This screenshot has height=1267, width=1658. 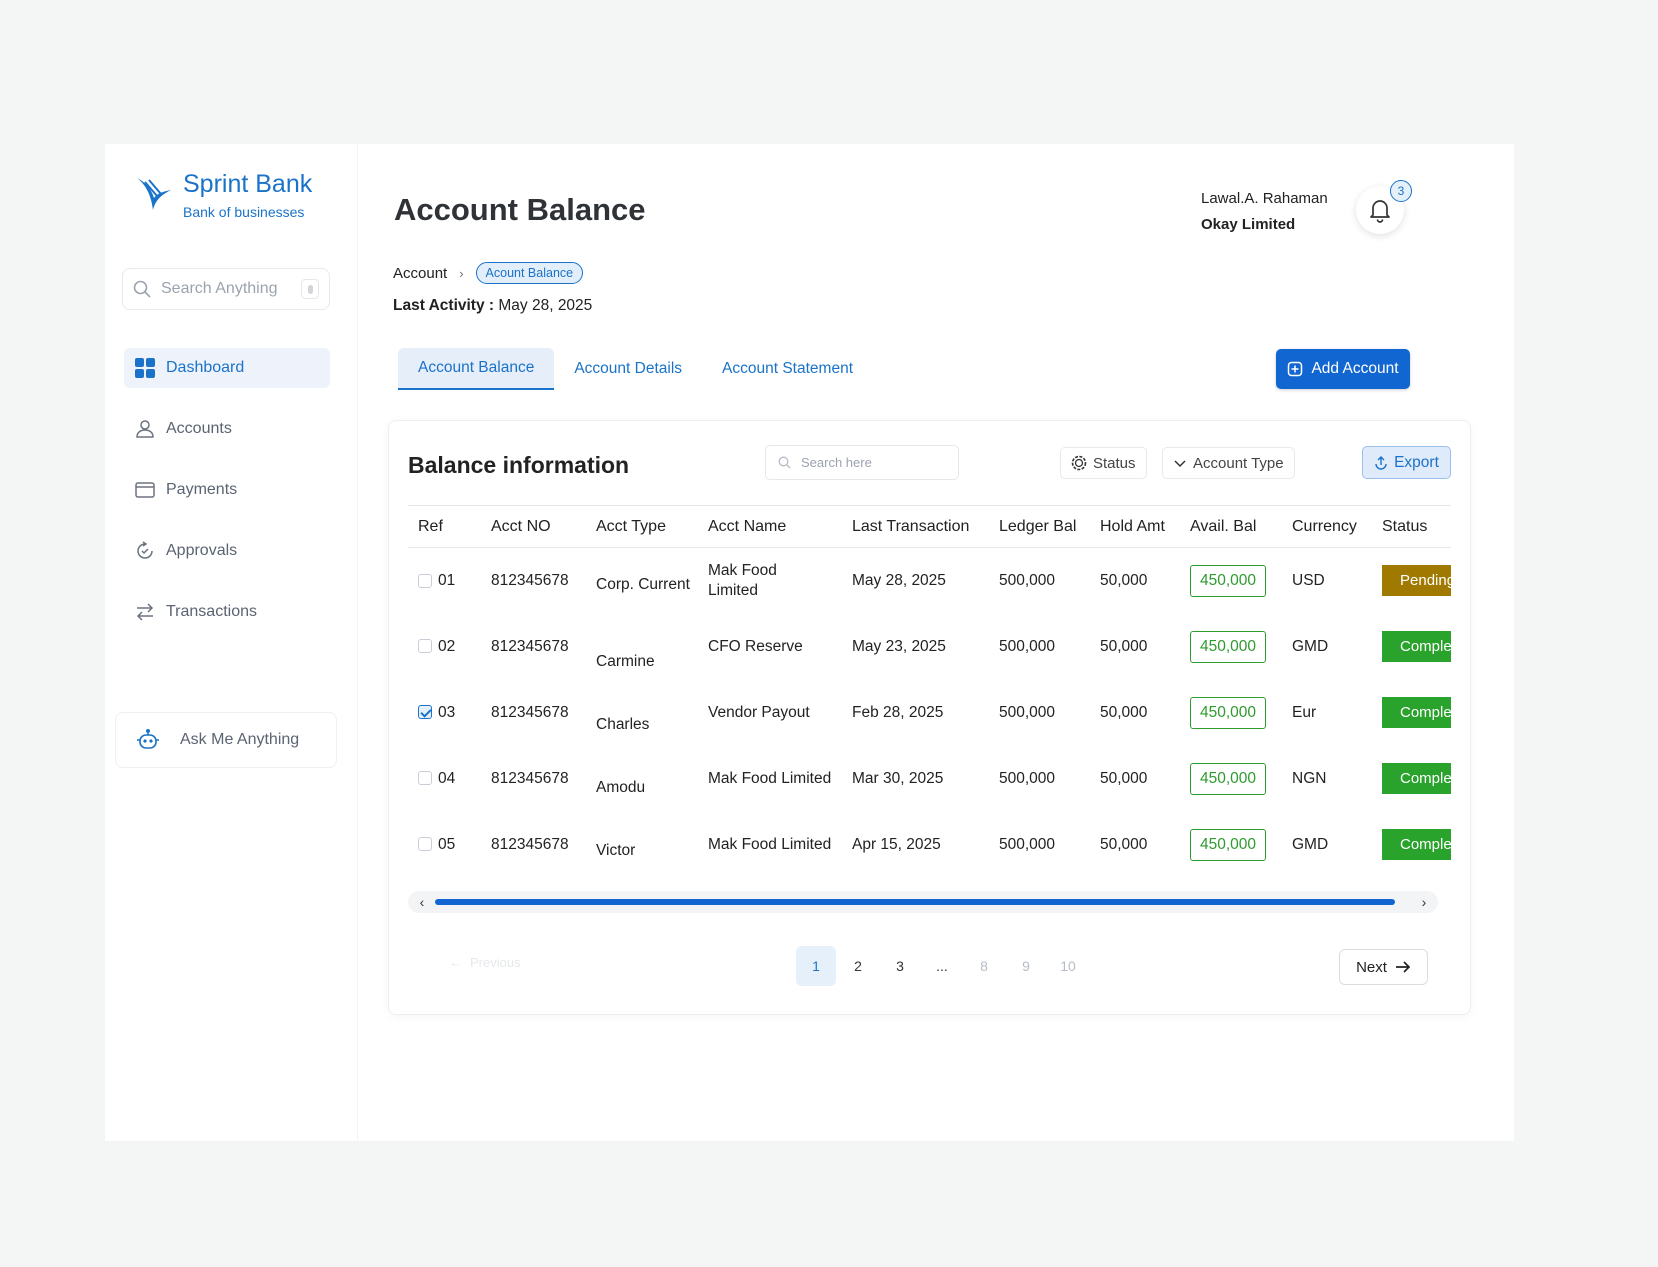 I want to click on previous-button: ← Previous, so click(x=485, y=962).